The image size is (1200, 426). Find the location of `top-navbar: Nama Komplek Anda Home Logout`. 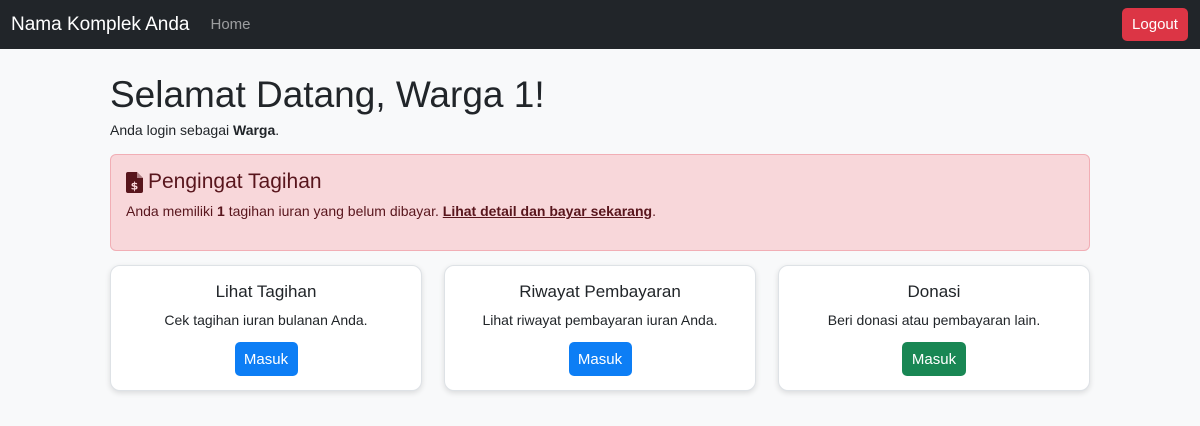

top-navbar: Nama Komplek Anda Home Logout is located at coordinates (600, 24).